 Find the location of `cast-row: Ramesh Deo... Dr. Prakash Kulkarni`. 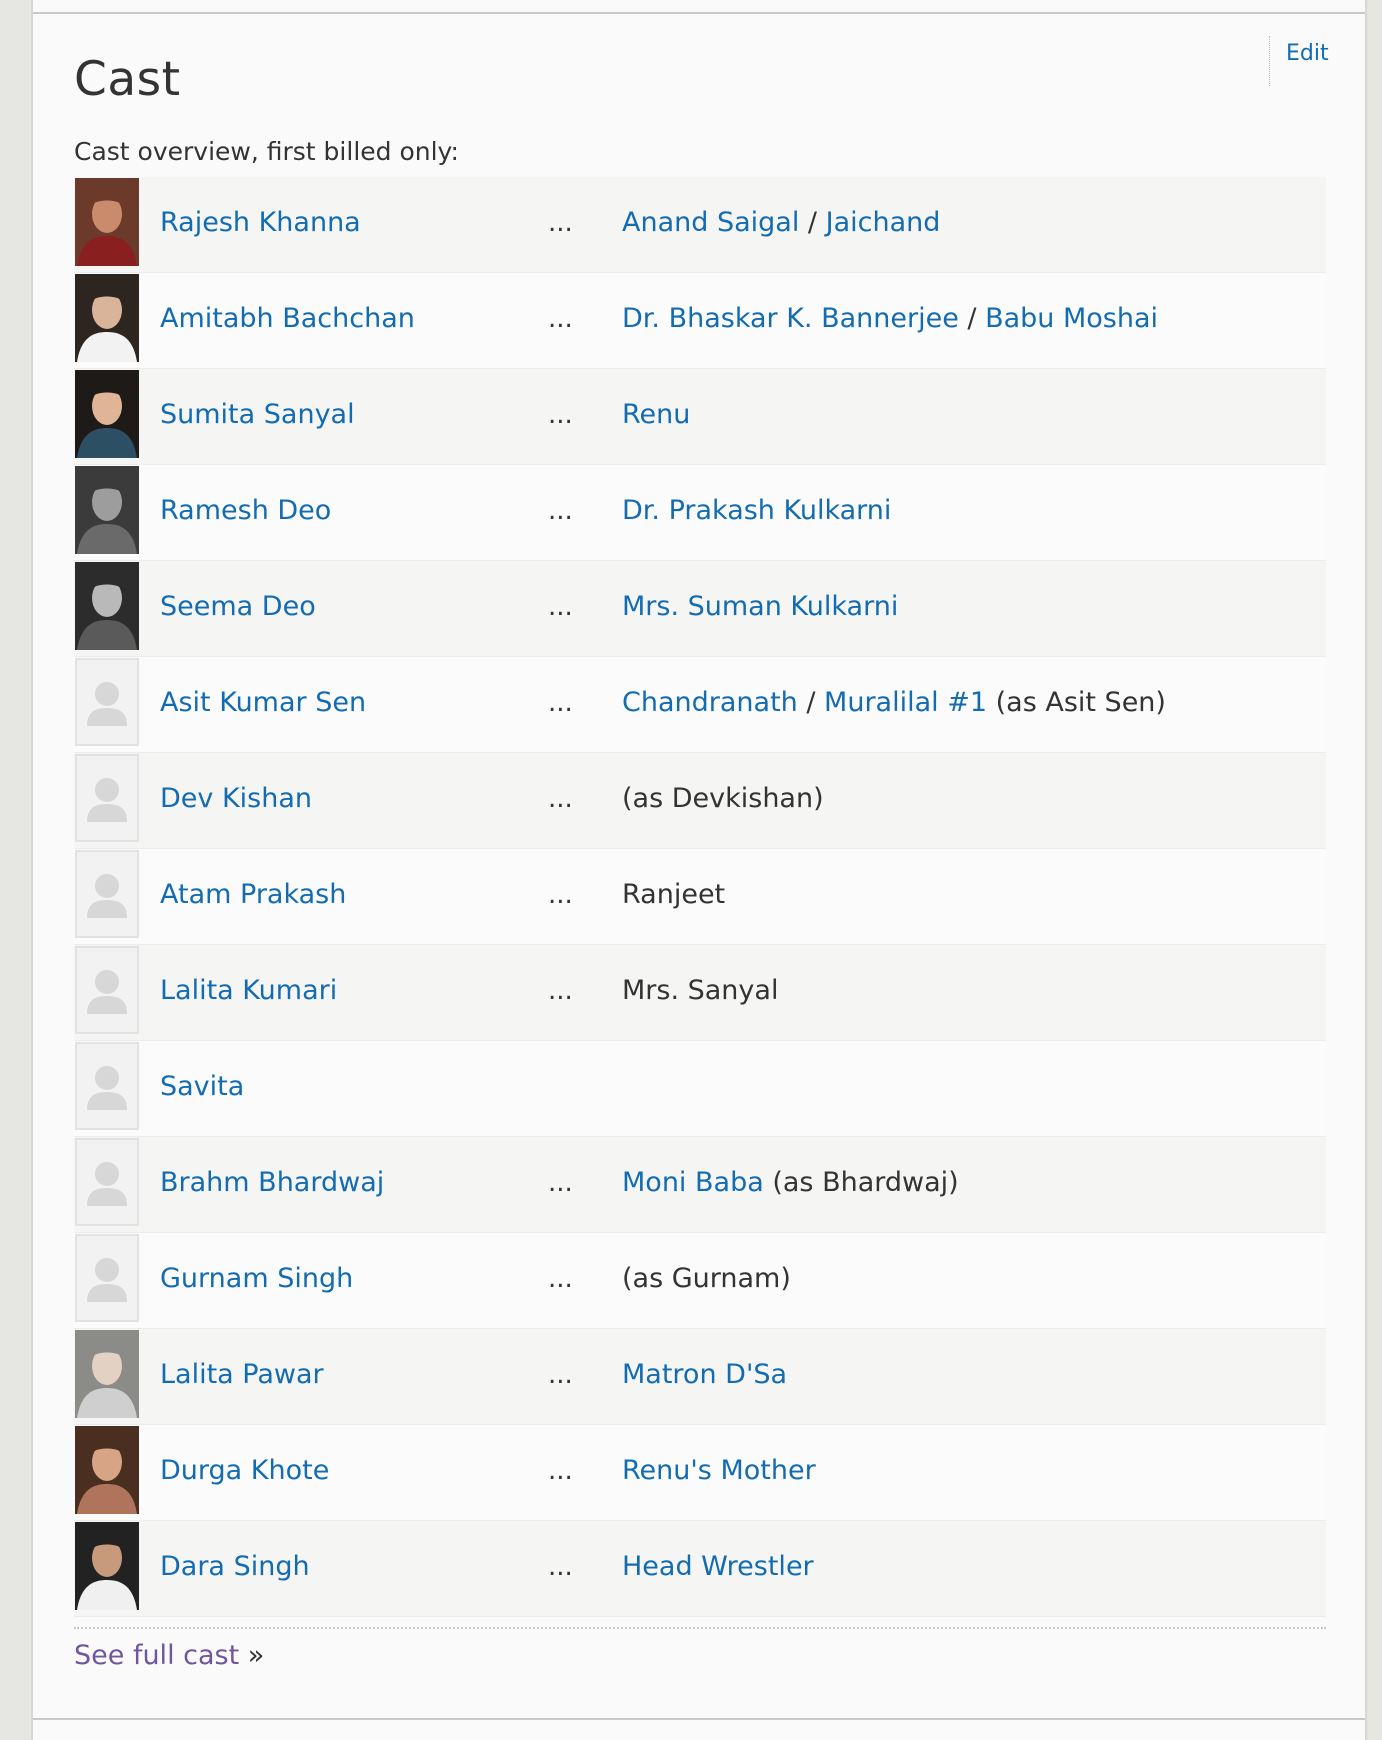

cast-row: Ramesh Deo... Dr. Prakash Kulkarni is located at coordinates (700, 513).